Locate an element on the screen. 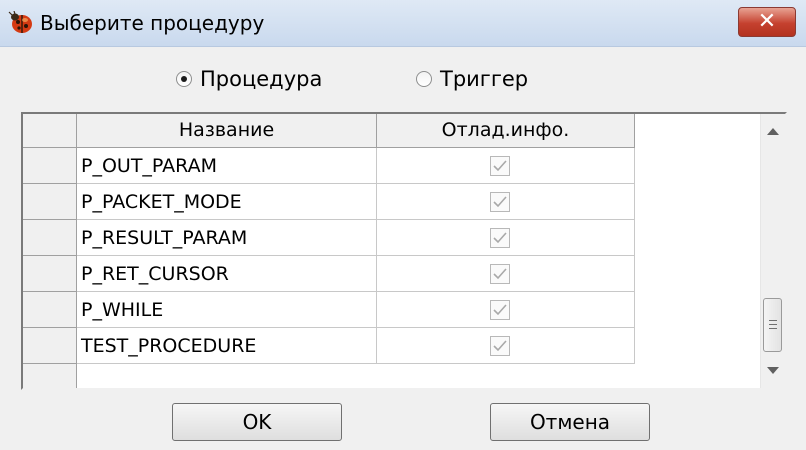  ok-button: OK is located at coordinates (257, 422).